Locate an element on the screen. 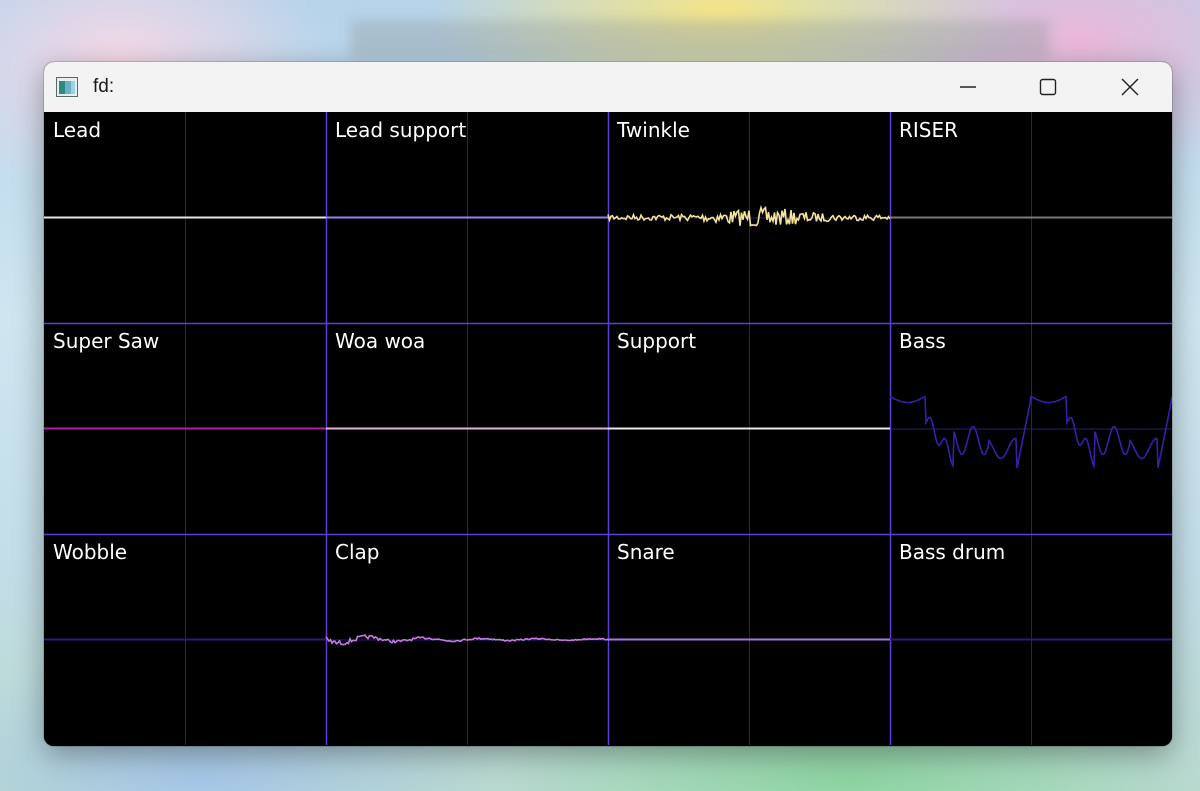 This screenshot has height=791, width=1200. scope-cell: Bass is located at coordinates (1031, 428).